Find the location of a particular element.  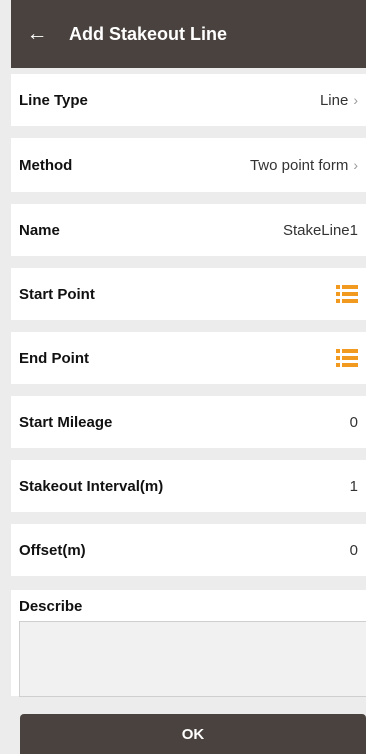

start-mileage-row: Start Mileage 0 is located at coordinates (188, 422).